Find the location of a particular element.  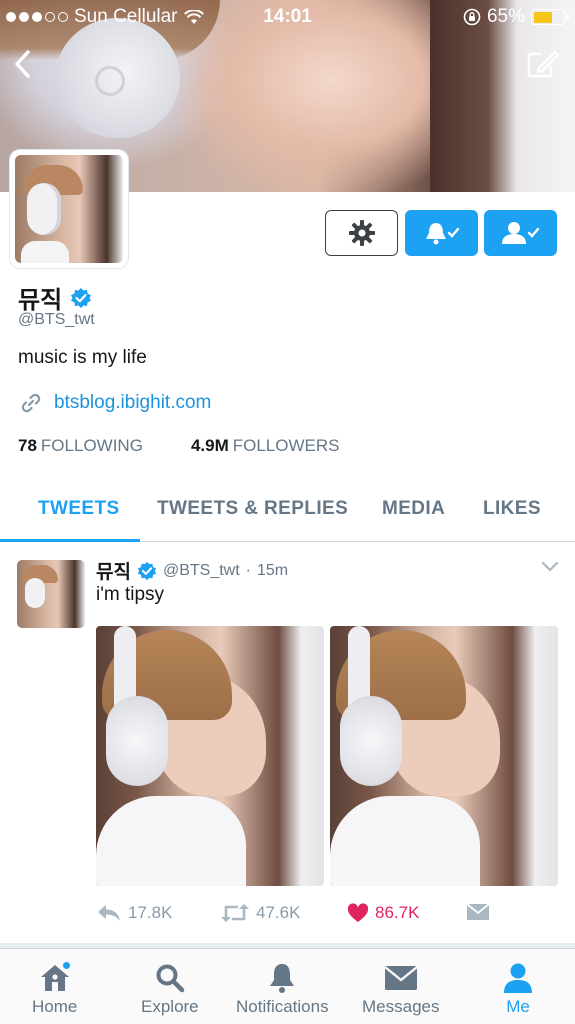

tab-tweets-replies: TWEETS & REPLIES is located at coordinates (252, 509).